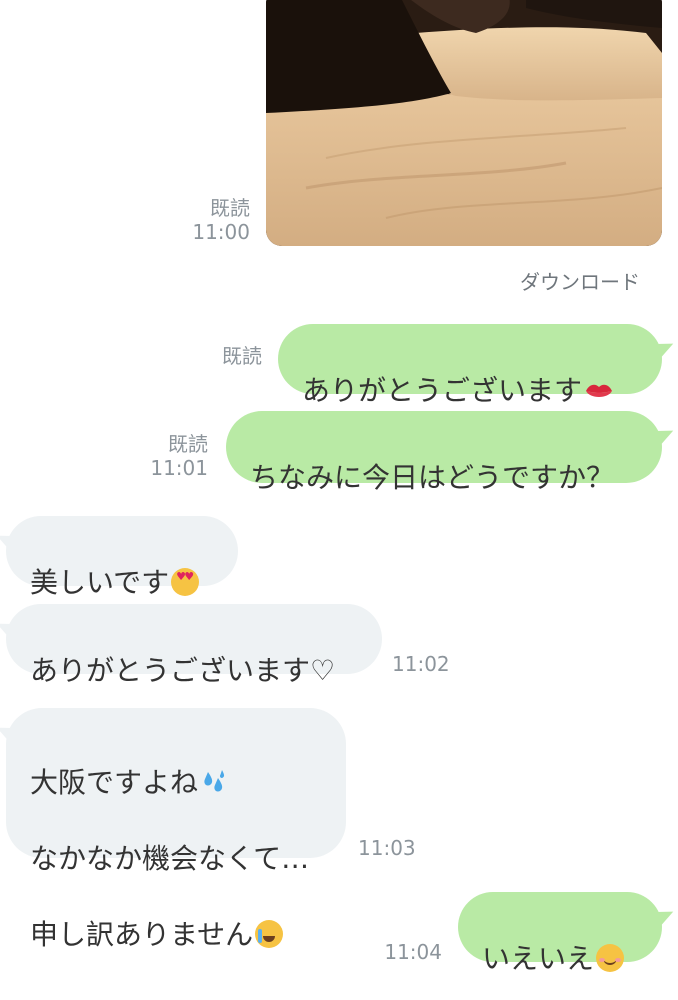 The image size is (678, 1000). What do you see at coordinates (432, 477) in the screenshot?
I see `message-text: ちなみに今日はどうですか？` at bounding box center [432, 477].